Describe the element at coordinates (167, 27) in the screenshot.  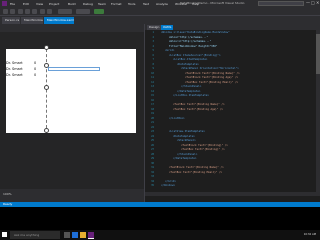
I see `tab-xaml: XAML` at that location.